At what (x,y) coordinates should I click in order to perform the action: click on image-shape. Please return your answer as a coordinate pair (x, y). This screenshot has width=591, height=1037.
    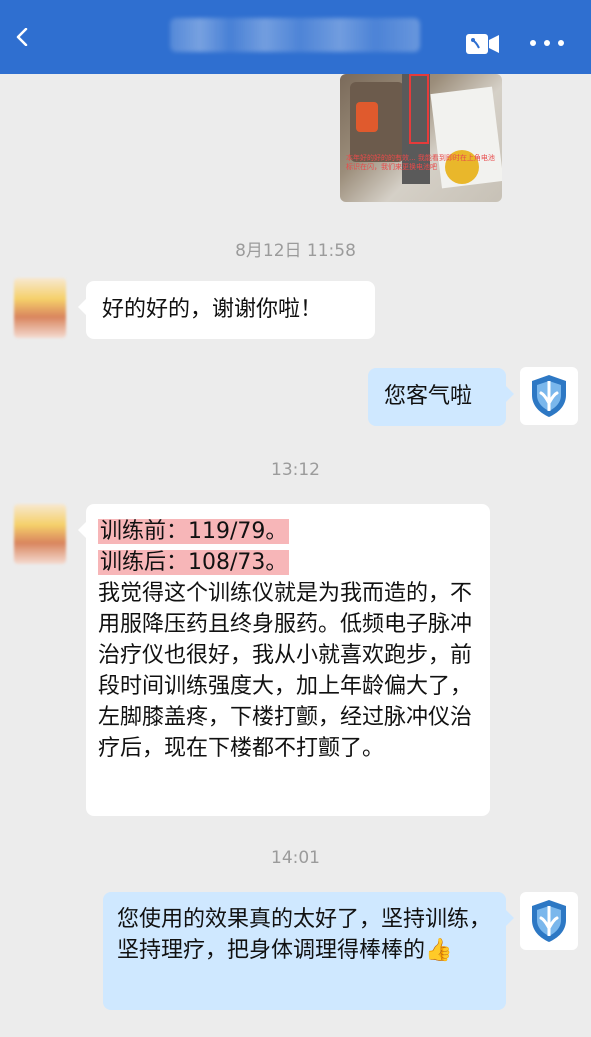
    Looking at the image, I should click on (367, 117).